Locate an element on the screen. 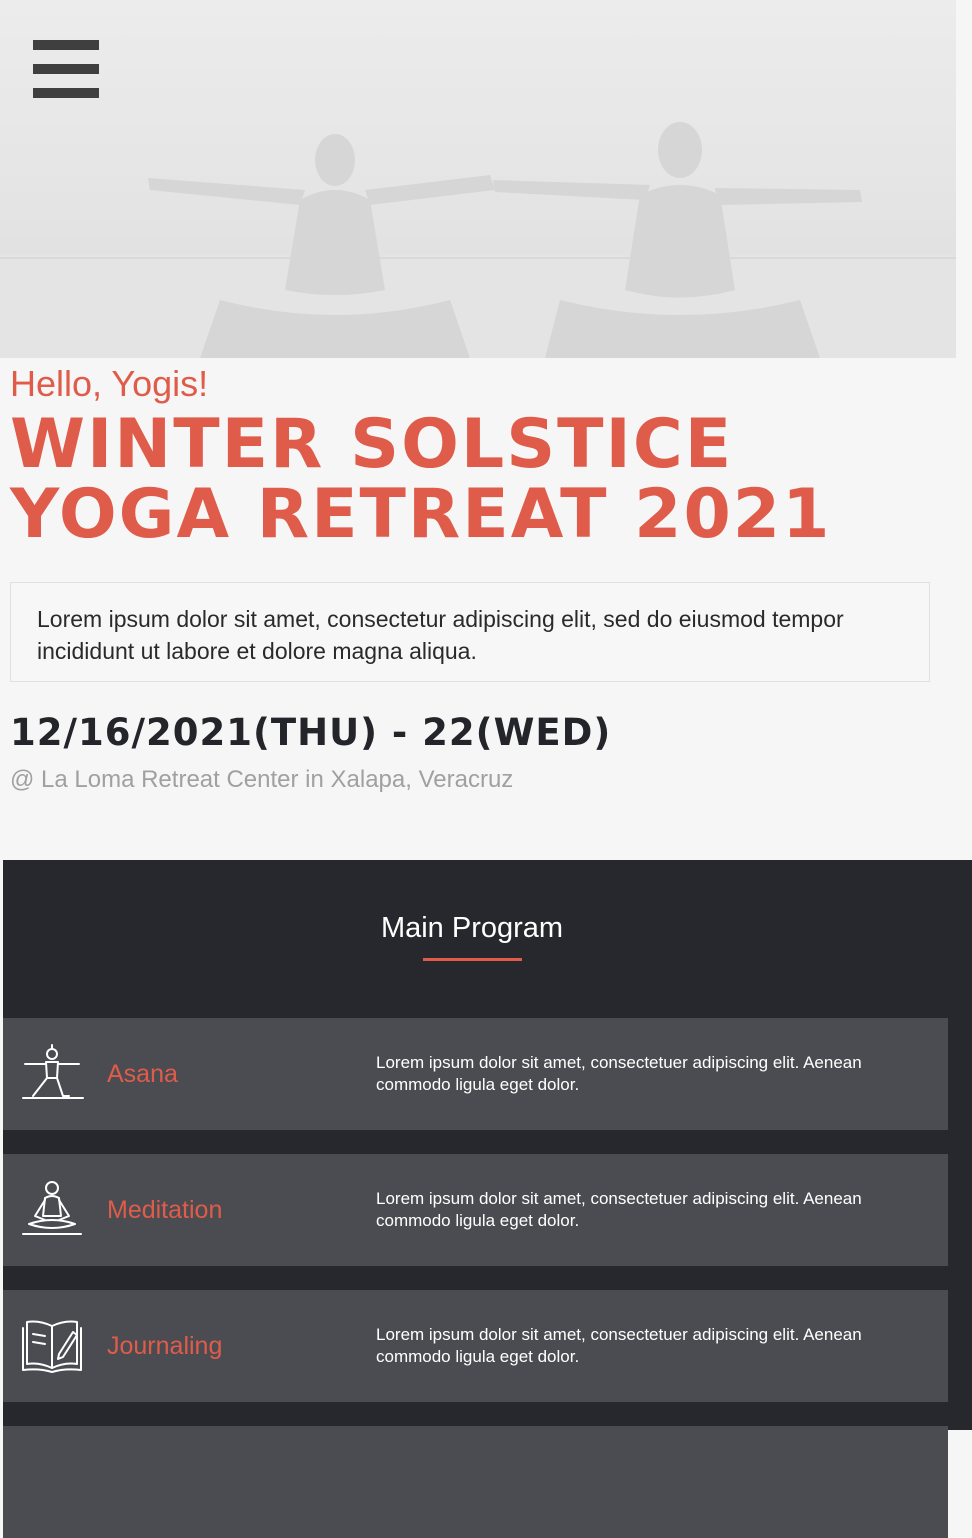 This screenshot has width=972, height=1538. program-item-label: Meditation is located at coordinates (165, 1210).